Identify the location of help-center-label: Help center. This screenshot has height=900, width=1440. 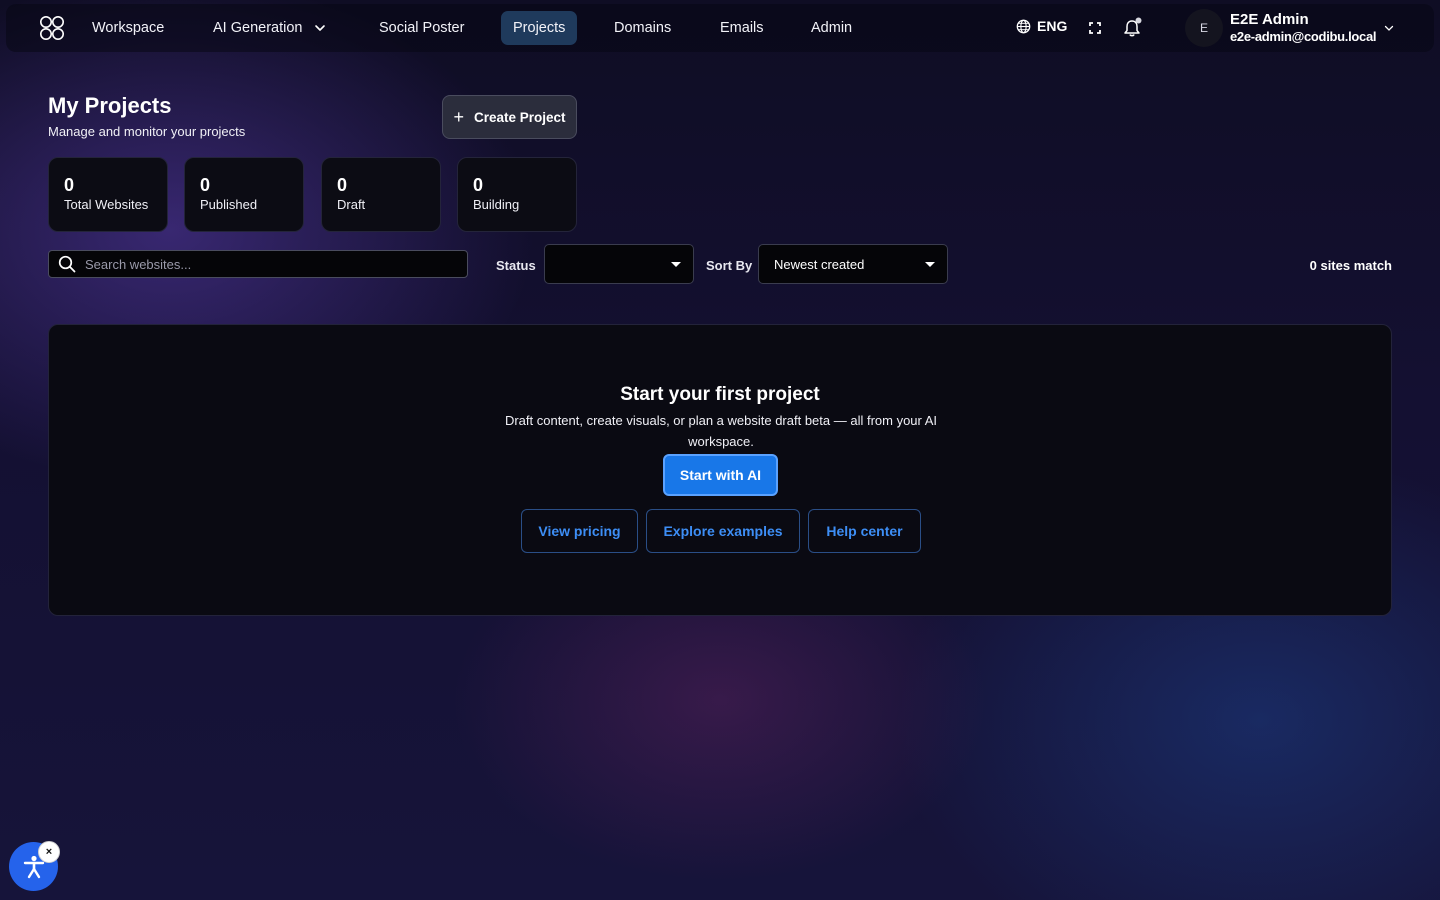
(864, 531).